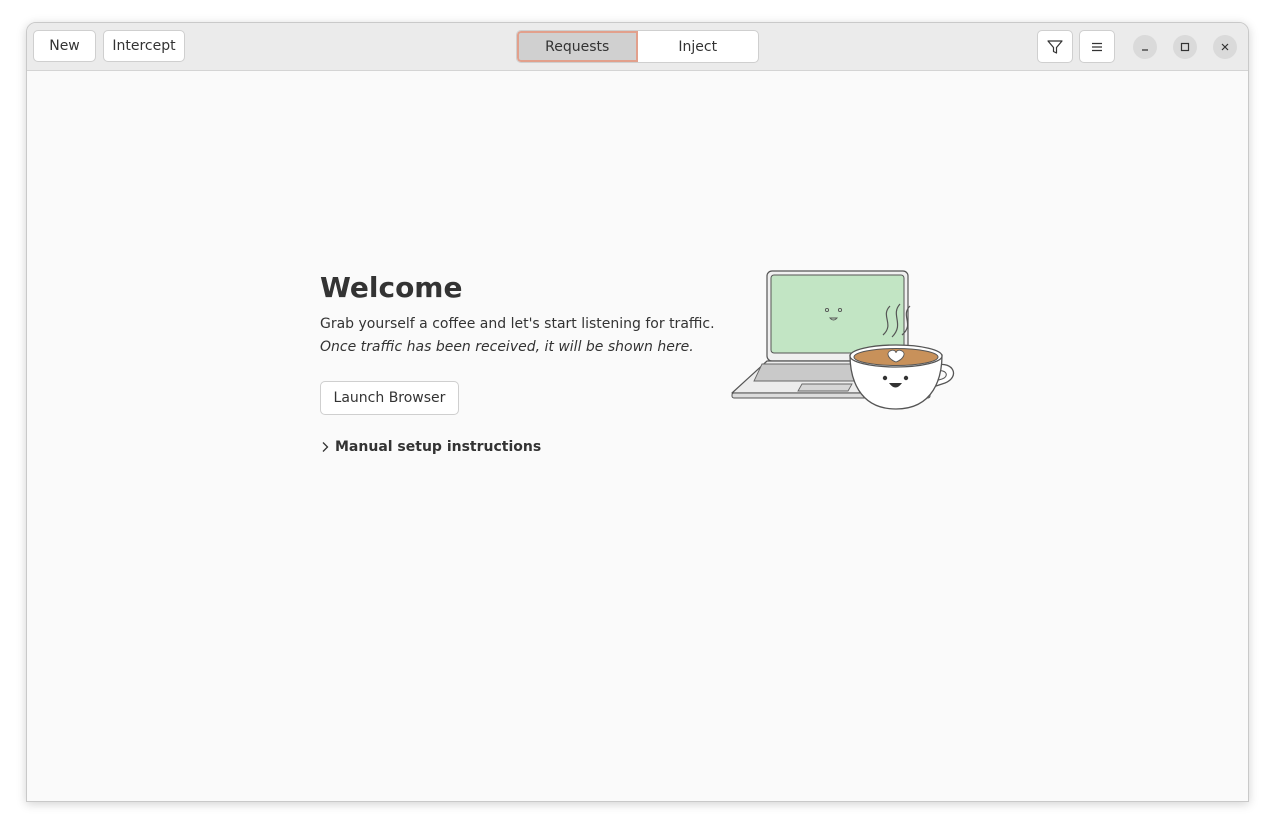 Image resolution: width=1273 pixels, height=829 pixels. Describe the element at coordinates (64, 46) in the screenshot. I see `new-button: New` at that location.